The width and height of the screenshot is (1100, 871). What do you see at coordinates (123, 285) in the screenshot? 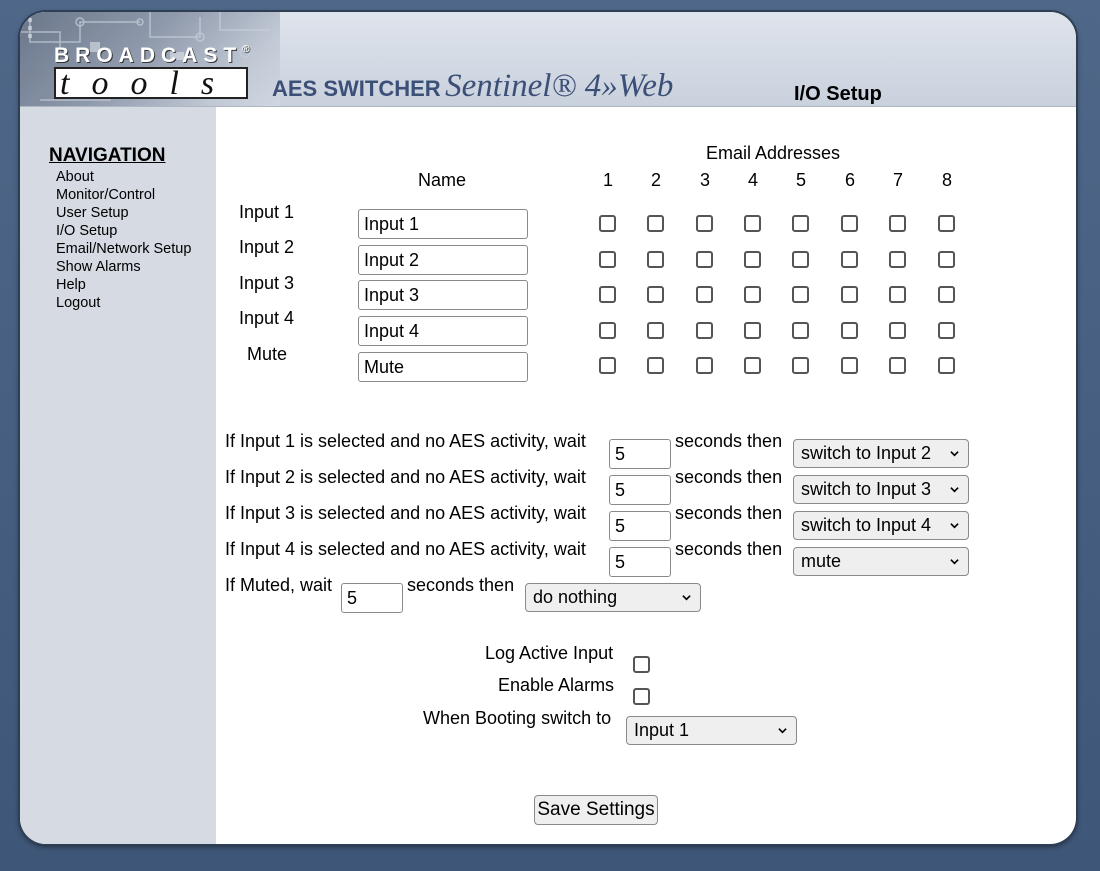
I see `nav-item-help: Help` at bounding box center [123, 285].